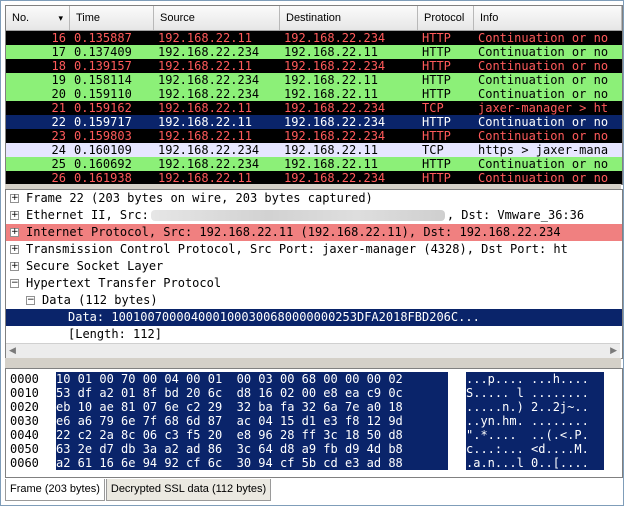 This screenshot has height=506, width=624. I want to click on detail-tree-item: [Length: 112], so click(314, 334).